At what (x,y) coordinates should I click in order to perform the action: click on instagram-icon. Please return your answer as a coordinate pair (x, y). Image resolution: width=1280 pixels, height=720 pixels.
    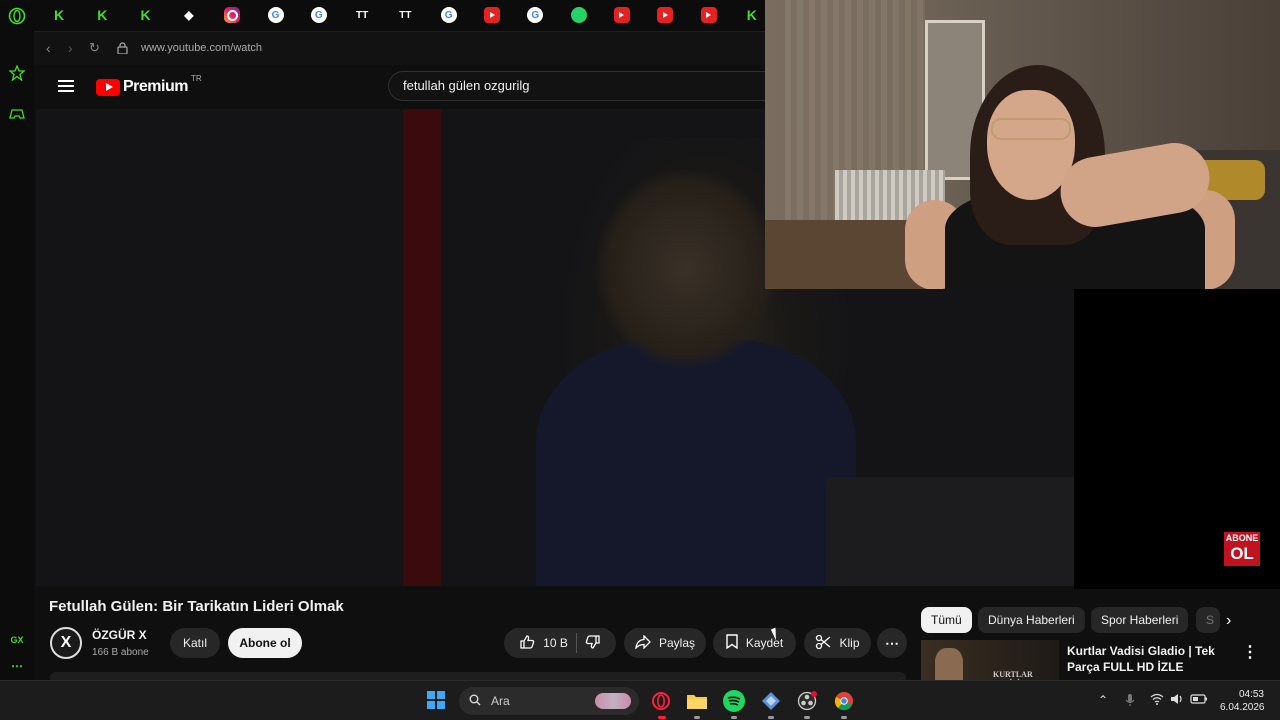
    Looking at the image, I should click on (232, 15).